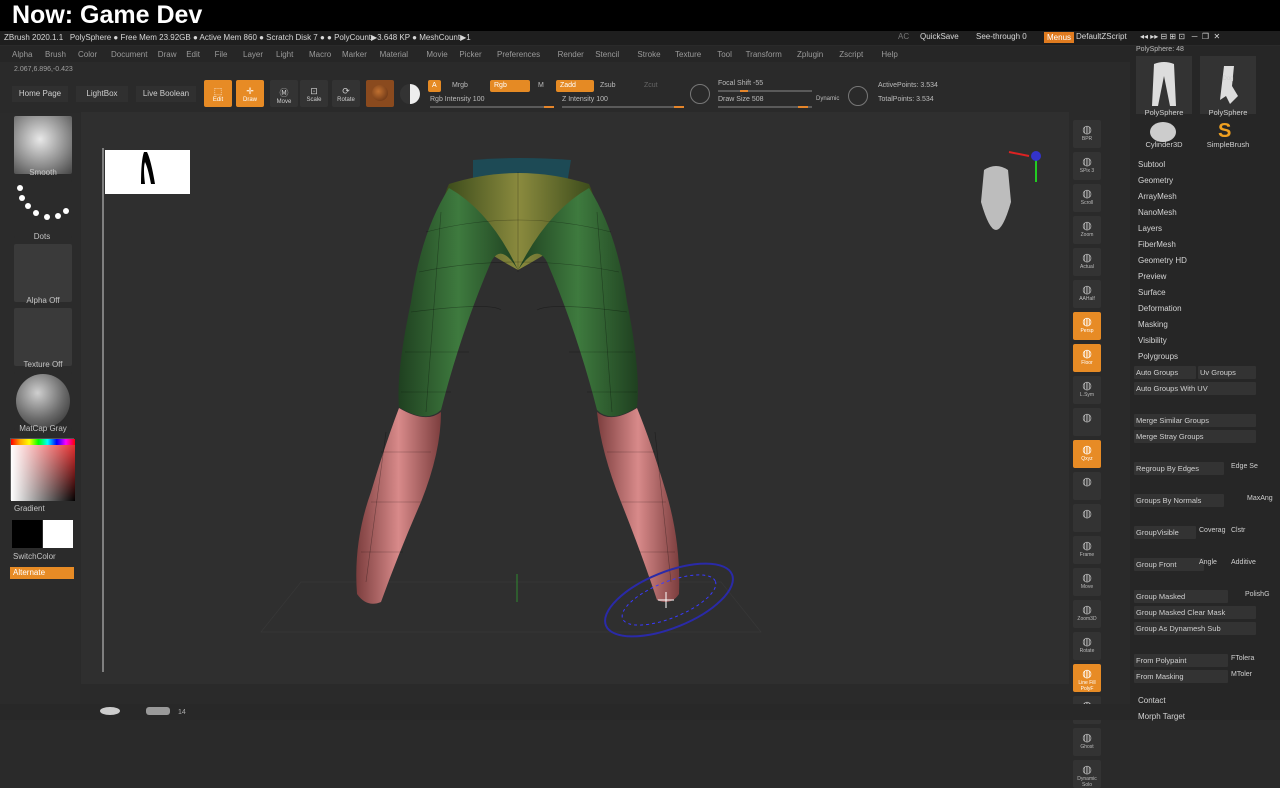 The width and height of the screenshot is (1280, 788). I want to click on polygroup-group-visible-button: GroupVisible, so click(1165, 532).